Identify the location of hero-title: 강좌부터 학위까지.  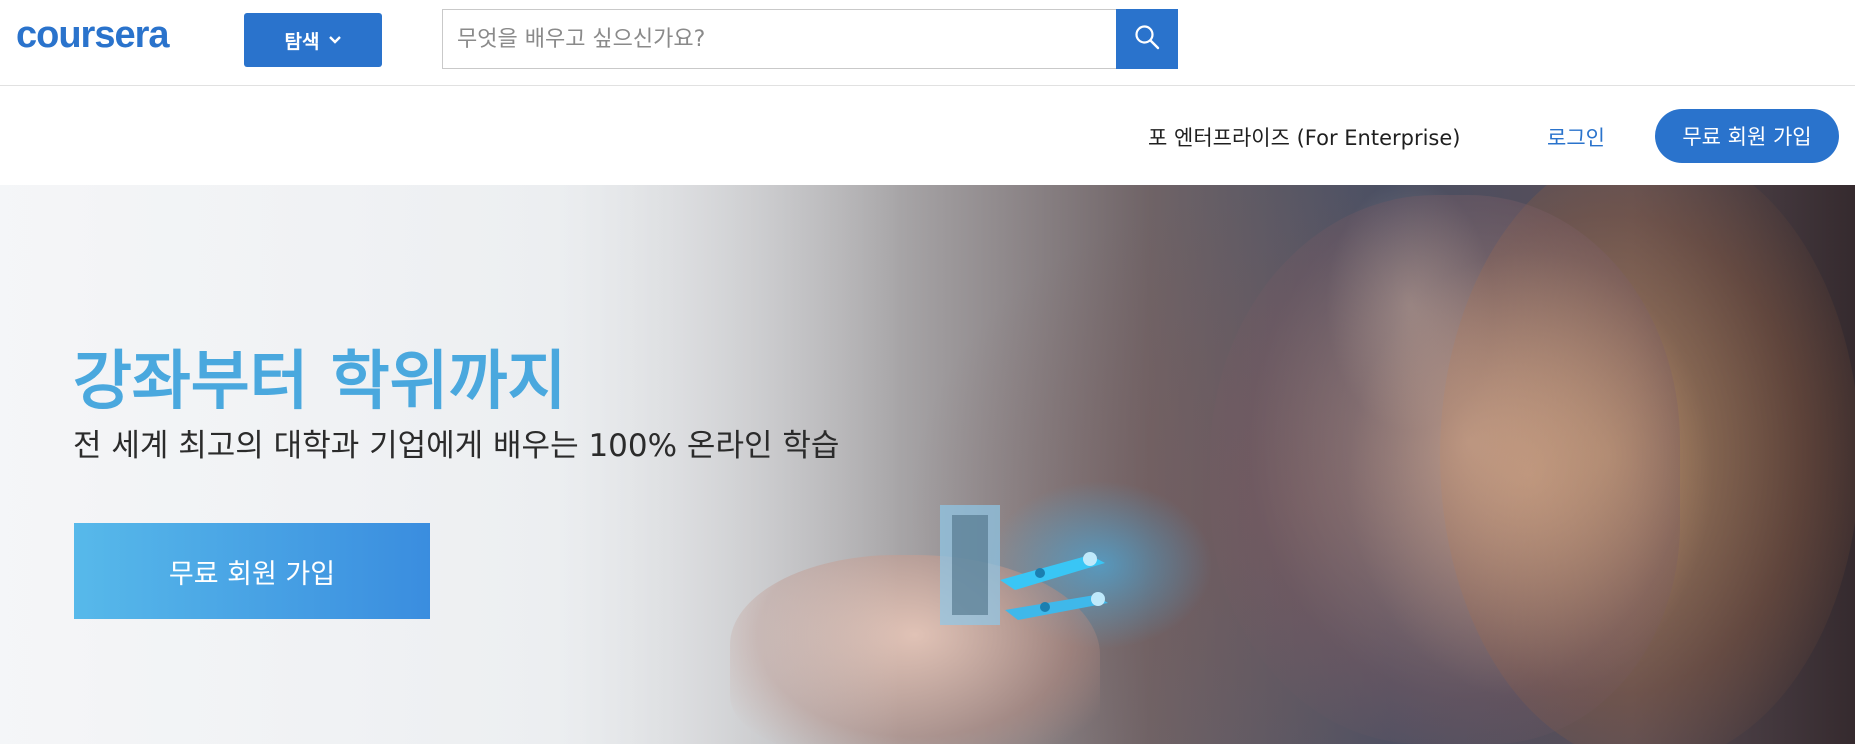
(320, 382).